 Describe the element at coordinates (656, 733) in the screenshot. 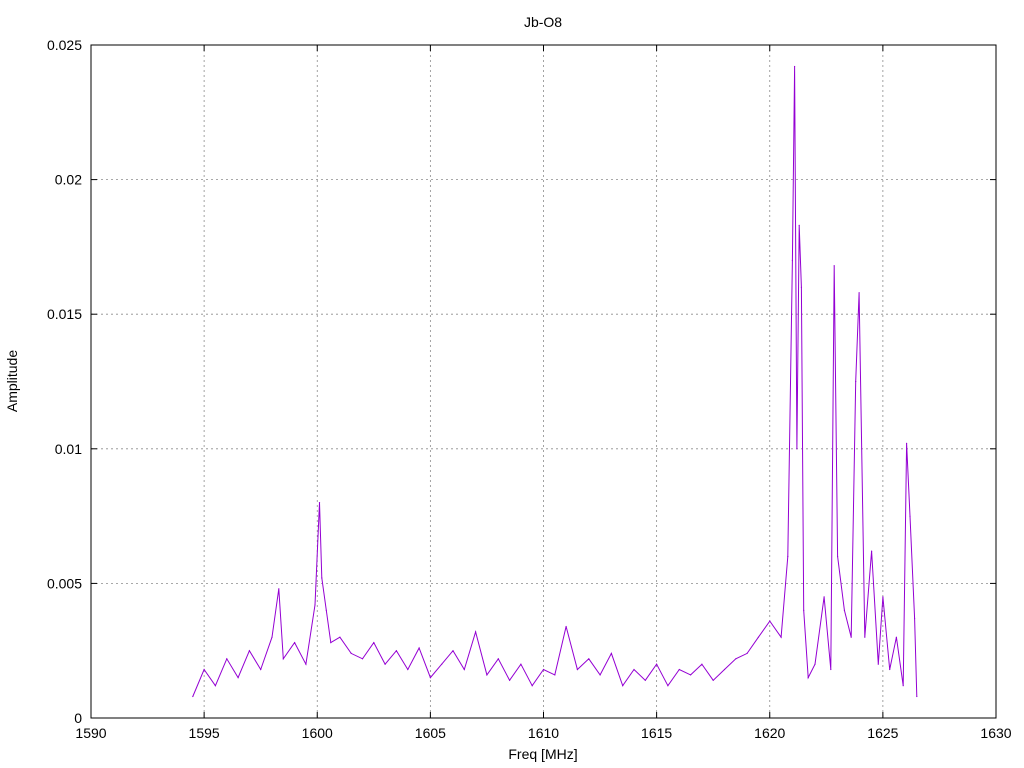

I see `x-tick-label: 1615` at that location.